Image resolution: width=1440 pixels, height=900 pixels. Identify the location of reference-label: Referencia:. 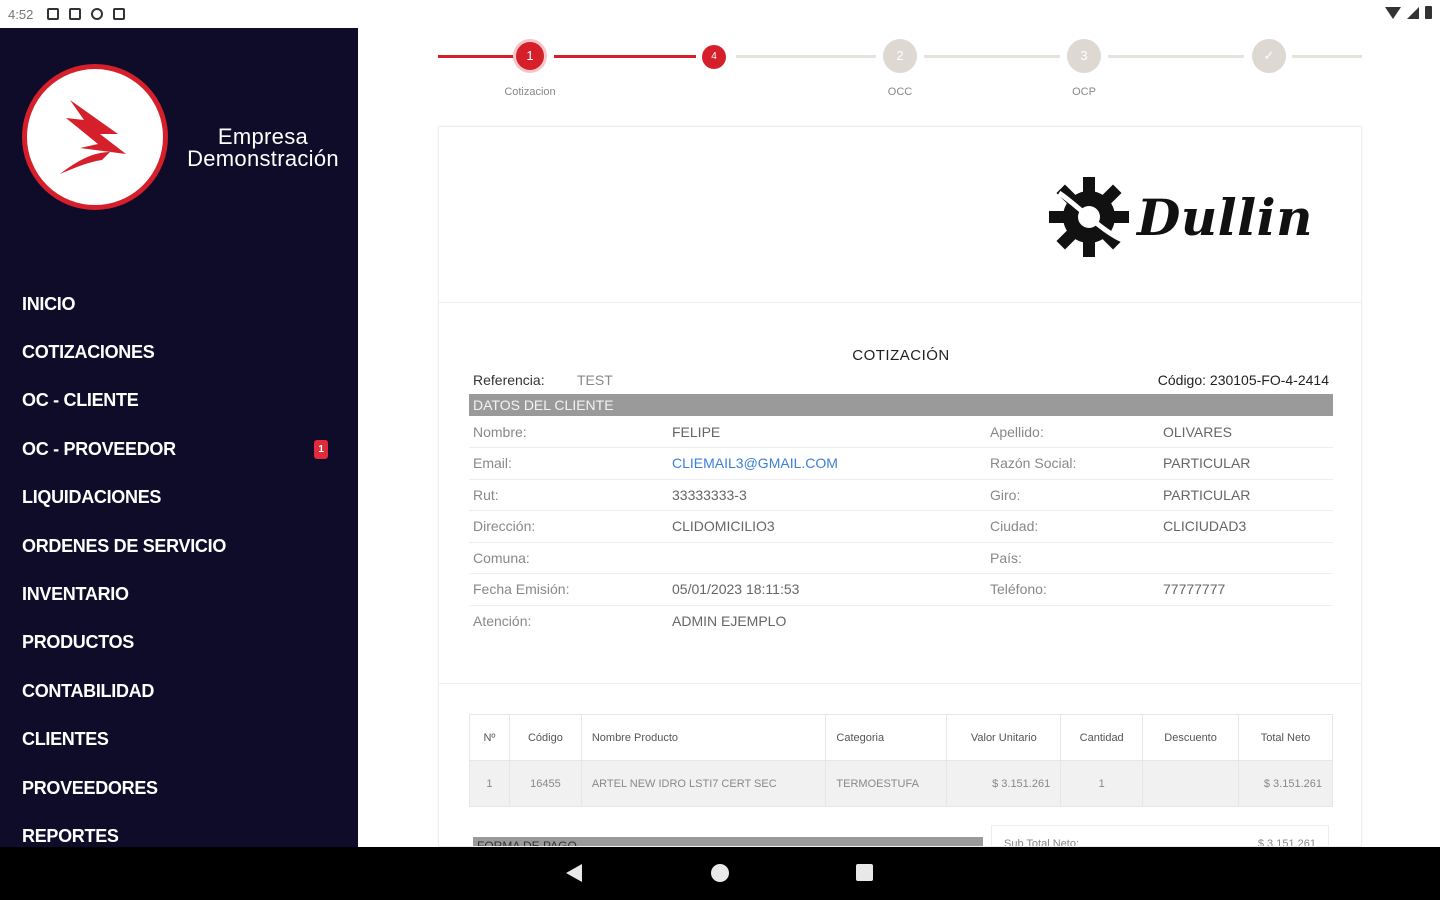
(509, 380).